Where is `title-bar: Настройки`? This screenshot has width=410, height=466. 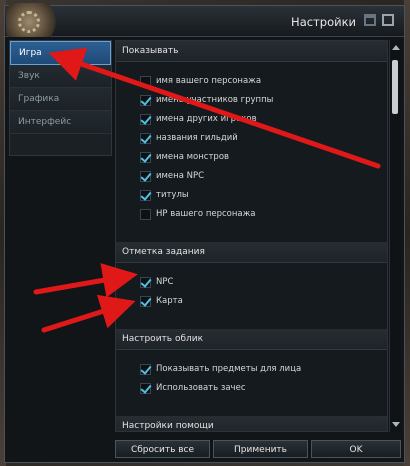
title-bar: Настройки is located at coordinates (204, 20).